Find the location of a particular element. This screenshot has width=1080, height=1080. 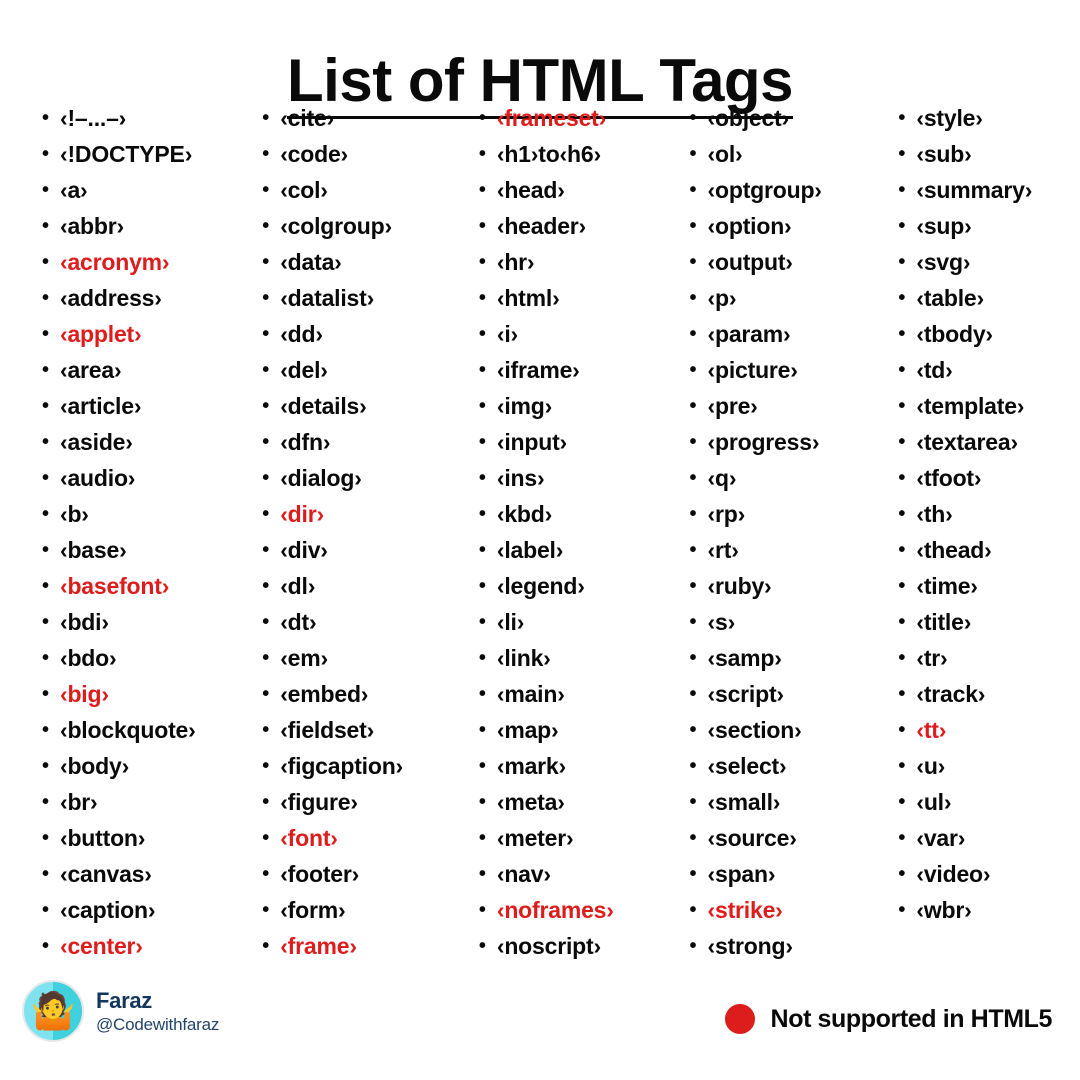

tag-list-item: • ‹legend› is located at coordinates (580, 586).